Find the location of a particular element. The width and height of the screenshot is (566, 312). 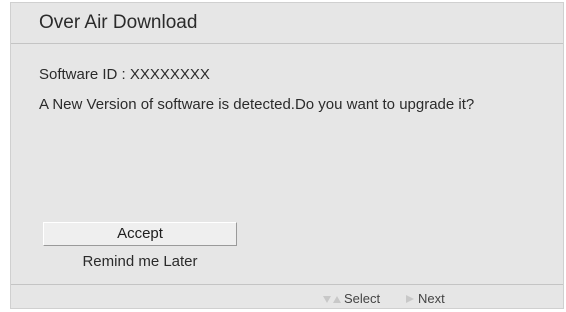

remind-later-button: Remind me Later is located at coordinates (140, 262).